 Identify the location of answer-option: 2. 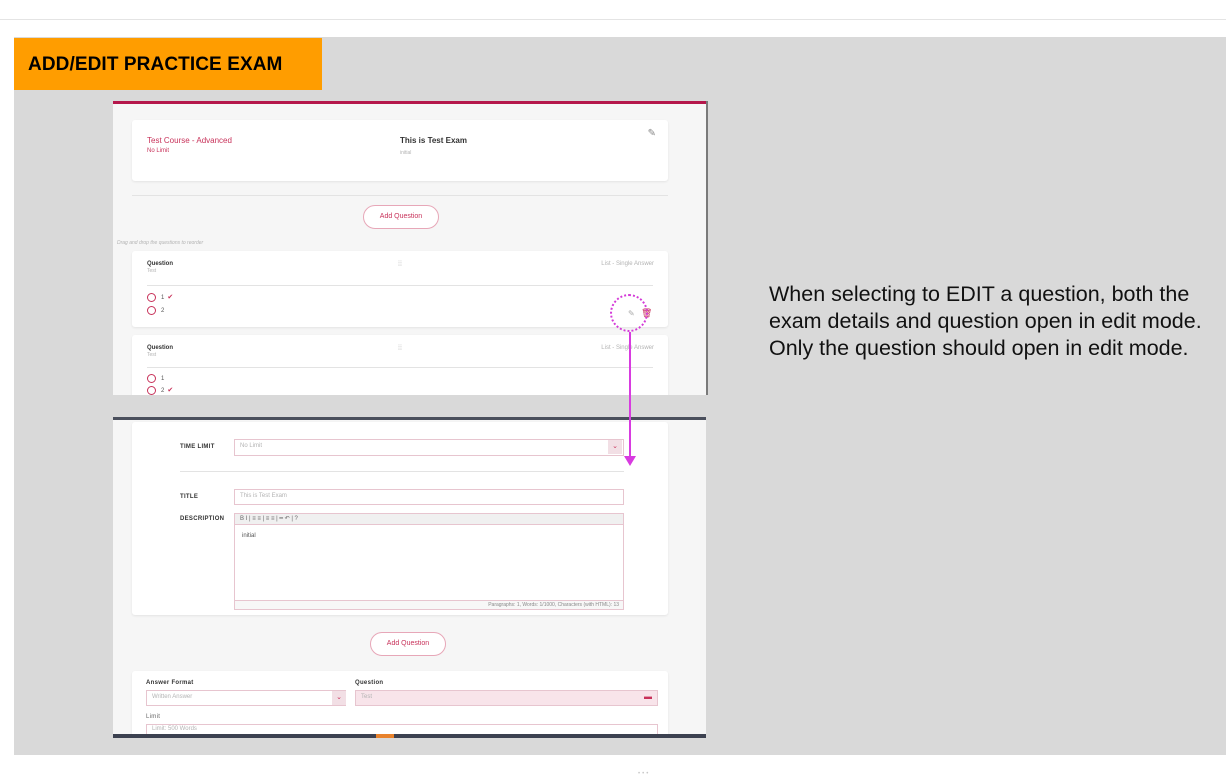
(155, 310).